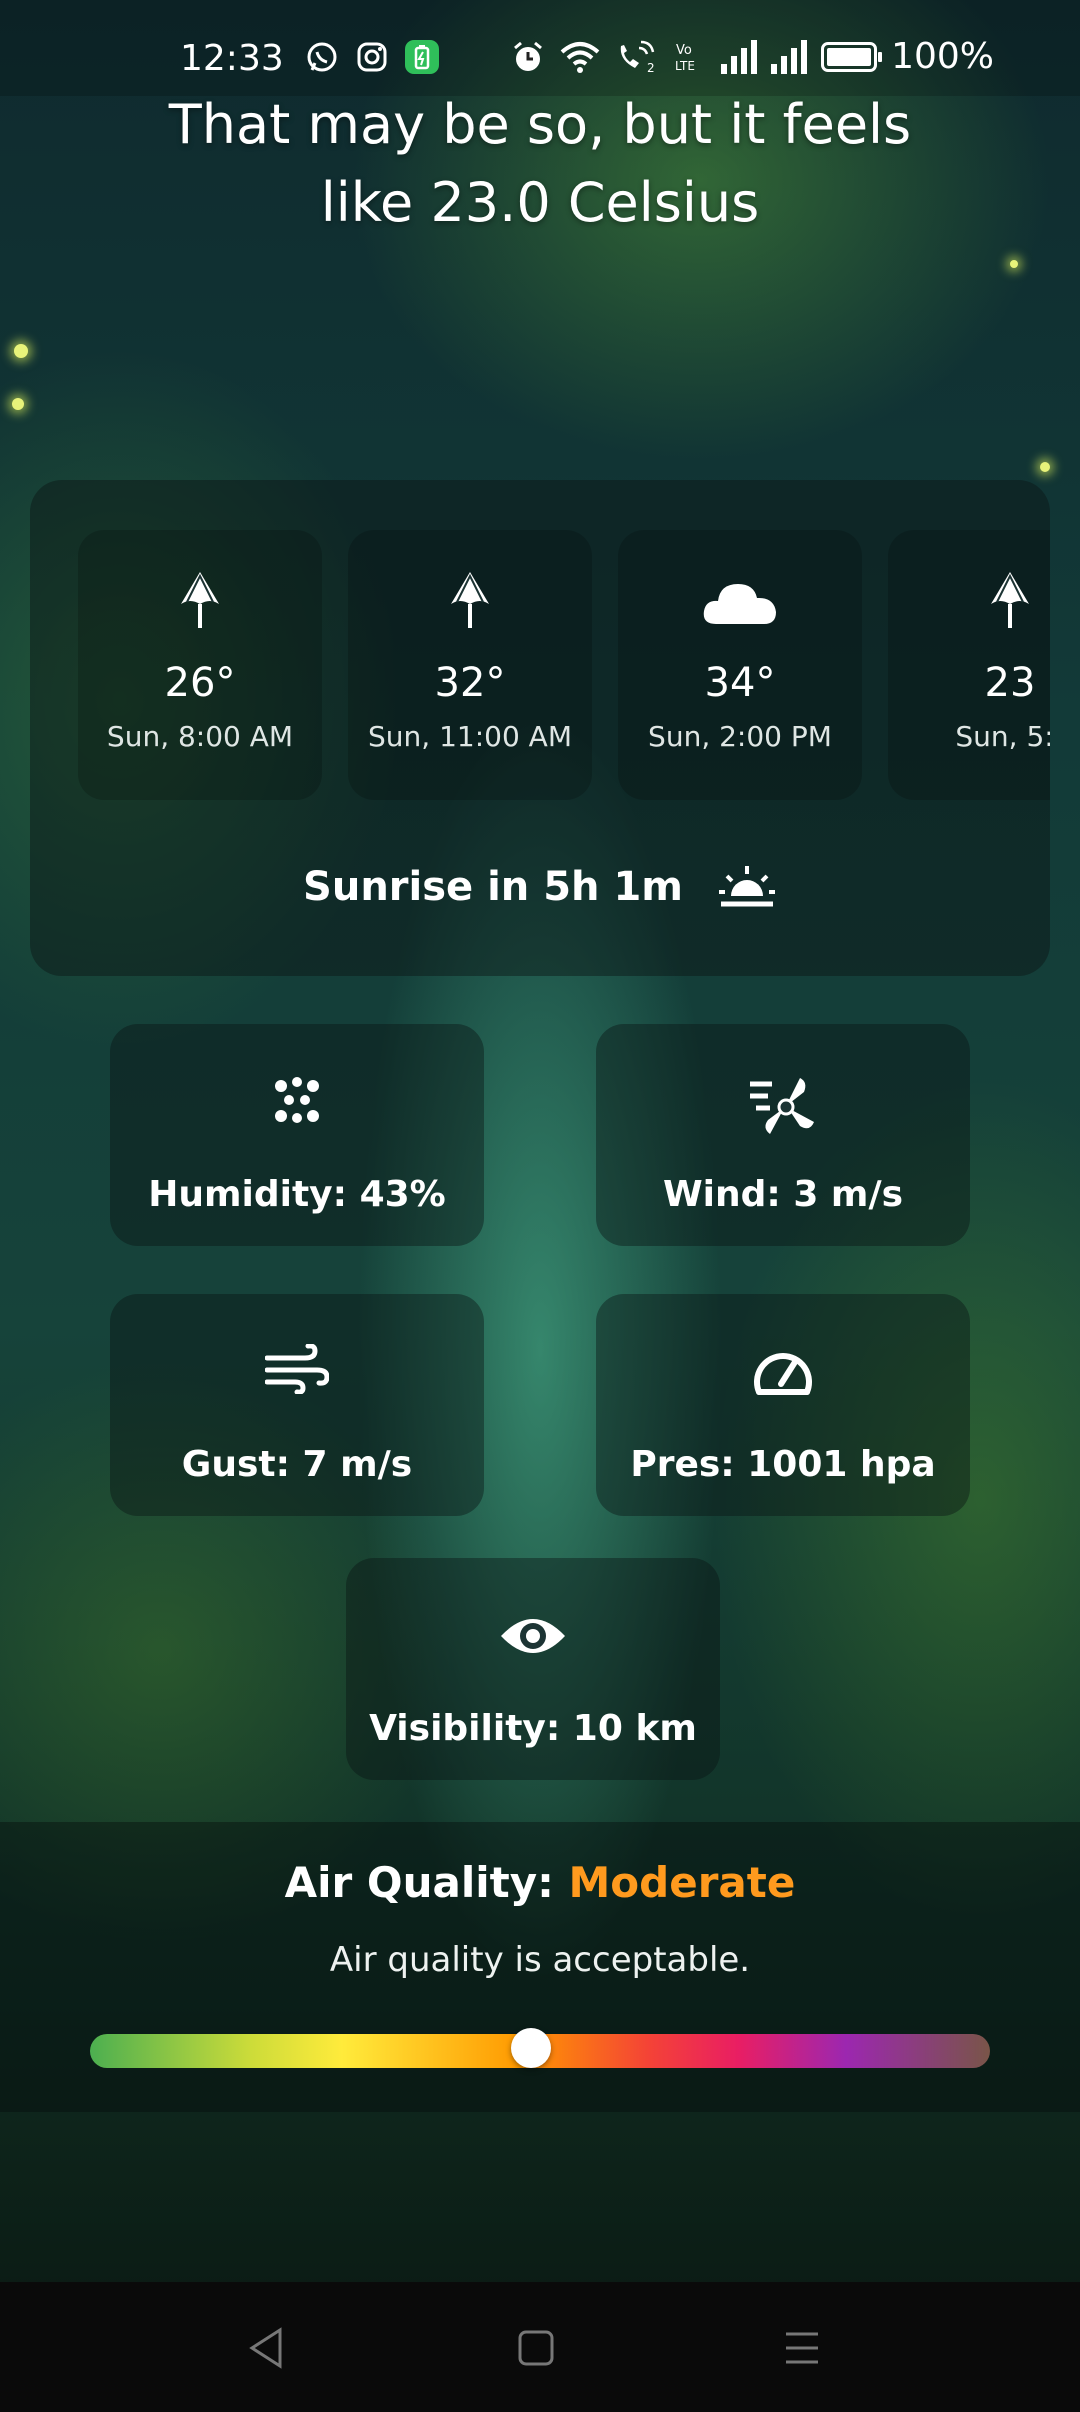 This screenshot has height=2412, width=1080. I want to click on headline-line-2: like 23.0 Celsius, so click(540, 202).